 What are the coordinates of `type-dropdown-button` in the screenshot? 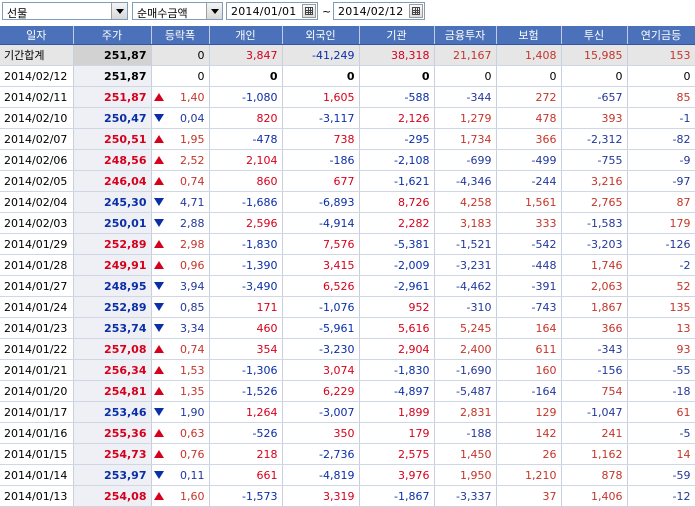 It's located at (214, 11).